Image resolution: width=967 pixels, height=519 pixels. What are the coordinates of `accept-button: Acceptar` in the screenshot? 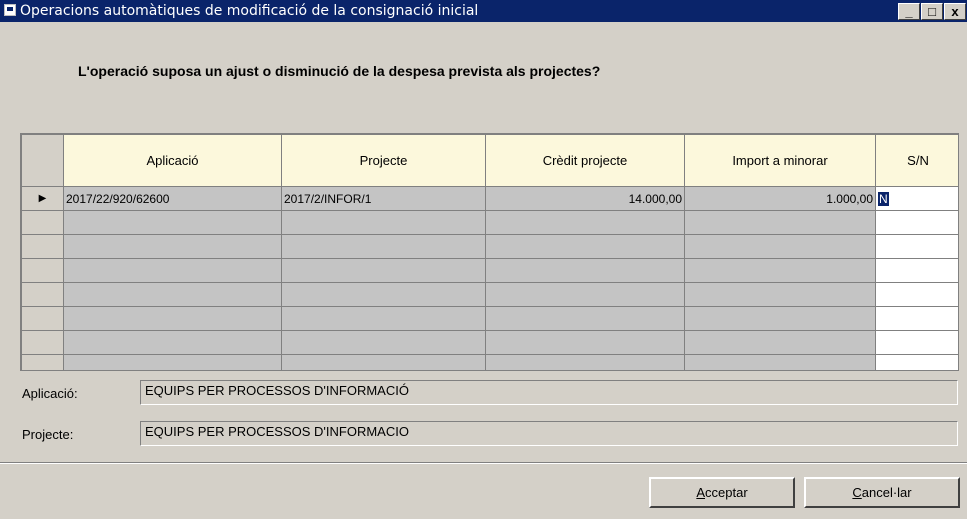 It's located at (722, 492).